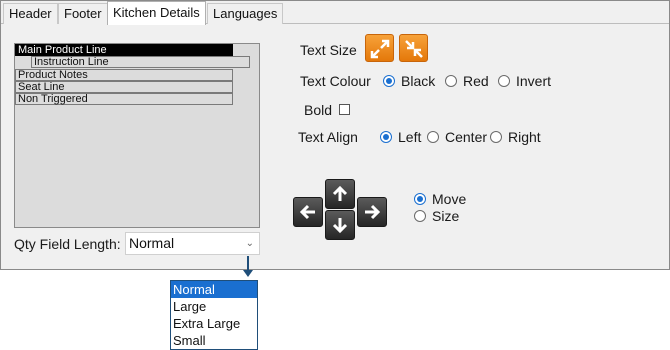 The height and width of the screenshot is (350, 670). Describe the element at coordinates (418, 81) in the screenshot. I see `colour-black-label: Black` at that location.